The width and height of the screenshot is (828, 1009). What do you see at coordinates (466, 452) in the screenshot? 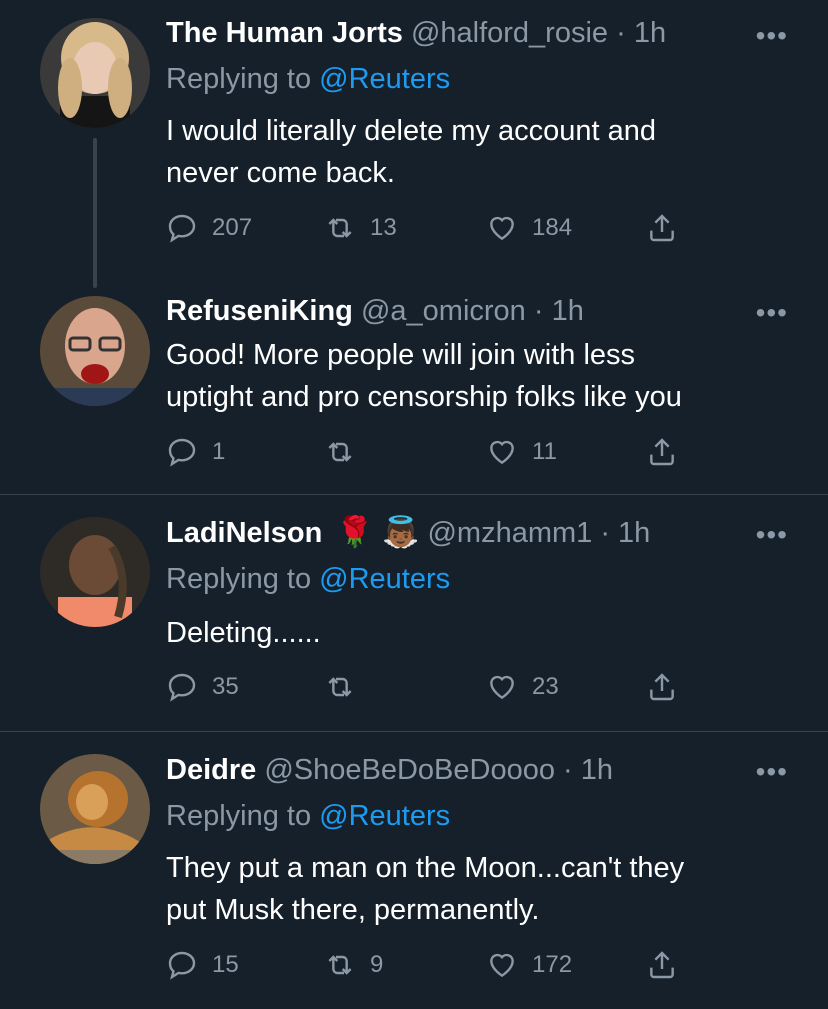
I see `tweet-actions: 1 11` at bounding box center [466, 452].